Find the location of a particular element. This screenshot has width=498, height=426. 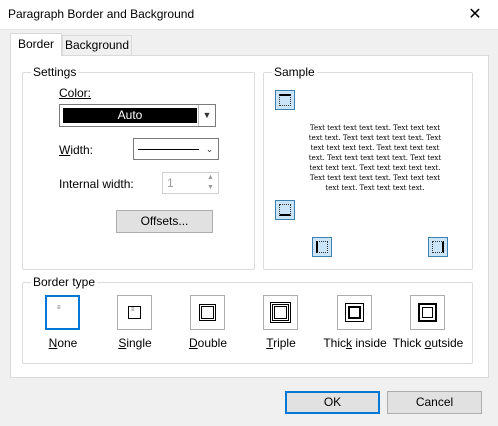

border-type-triple-button is located at coordinates (280, 312).